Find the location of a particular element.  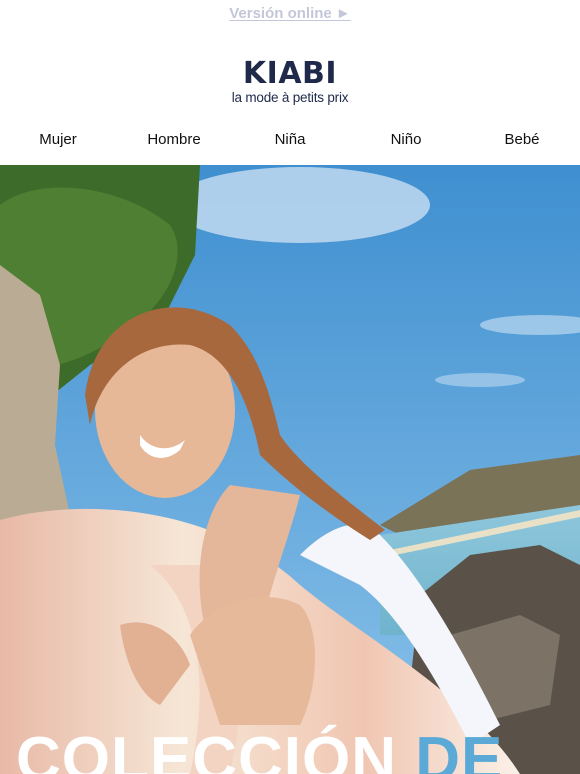

nav-item-hombre: Hombre is located at coordinates (174, 140).